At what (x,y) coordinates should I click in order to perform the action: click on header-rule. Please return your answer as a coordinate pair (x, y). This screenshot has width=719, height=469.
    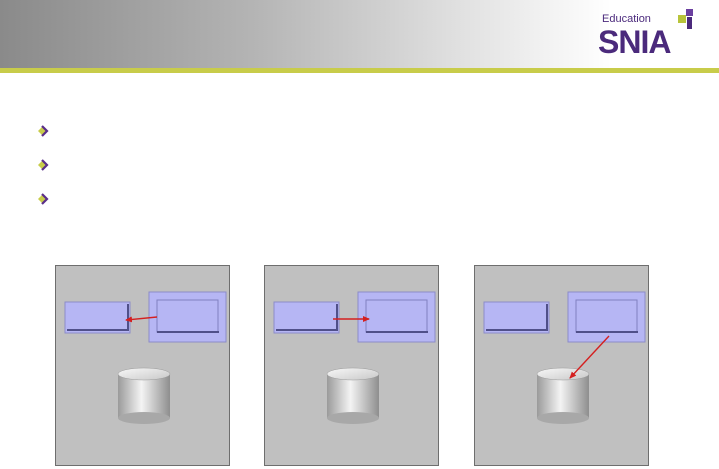
    Looking at the image, I should click on (359, 70).